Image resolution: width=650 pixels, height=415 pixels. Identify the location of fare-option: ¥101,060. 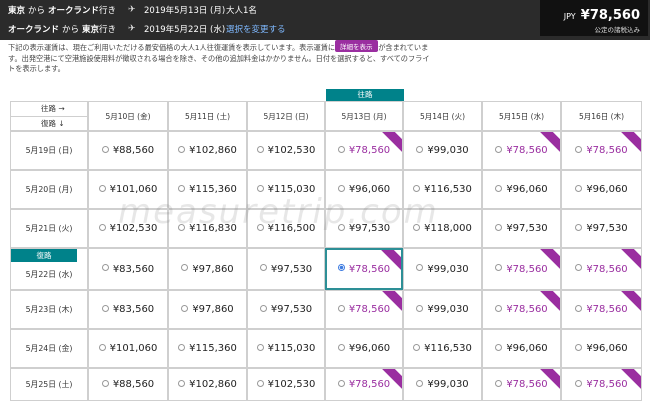
(127, 348).